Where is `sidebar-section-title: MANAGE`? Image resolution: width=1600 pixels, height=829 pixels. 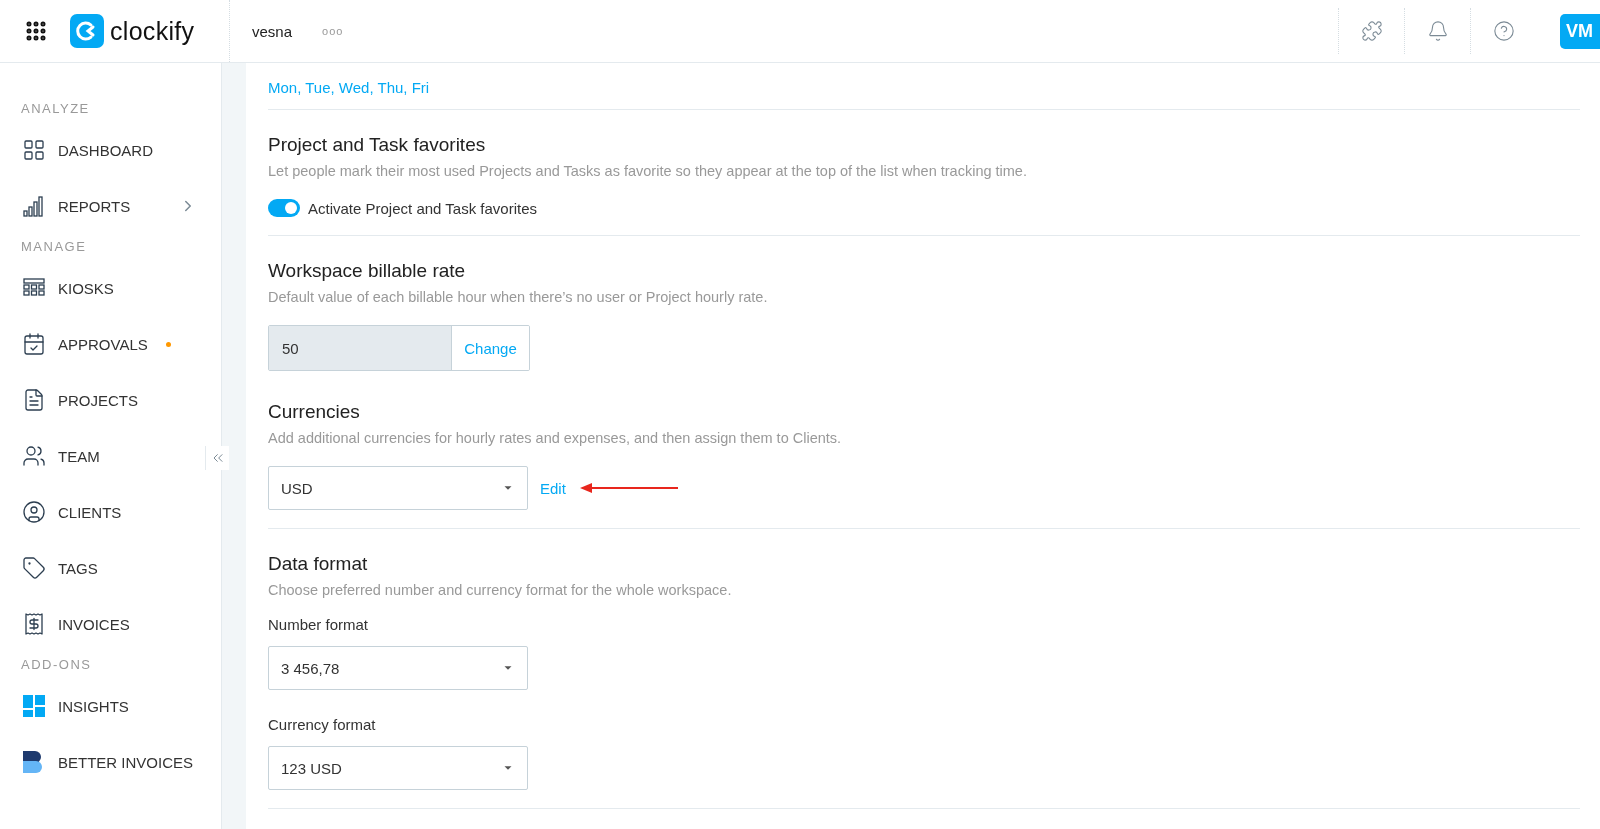 sidebar-section-title: MANAGE is located at coordinates (54, 247).